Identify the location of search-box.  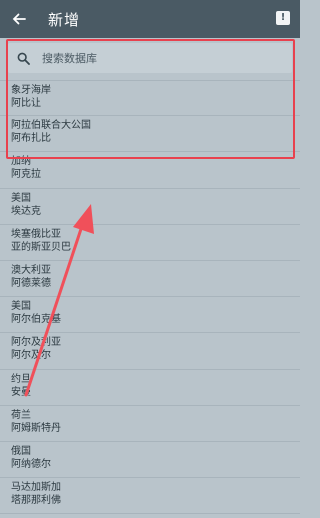
(150, 58).